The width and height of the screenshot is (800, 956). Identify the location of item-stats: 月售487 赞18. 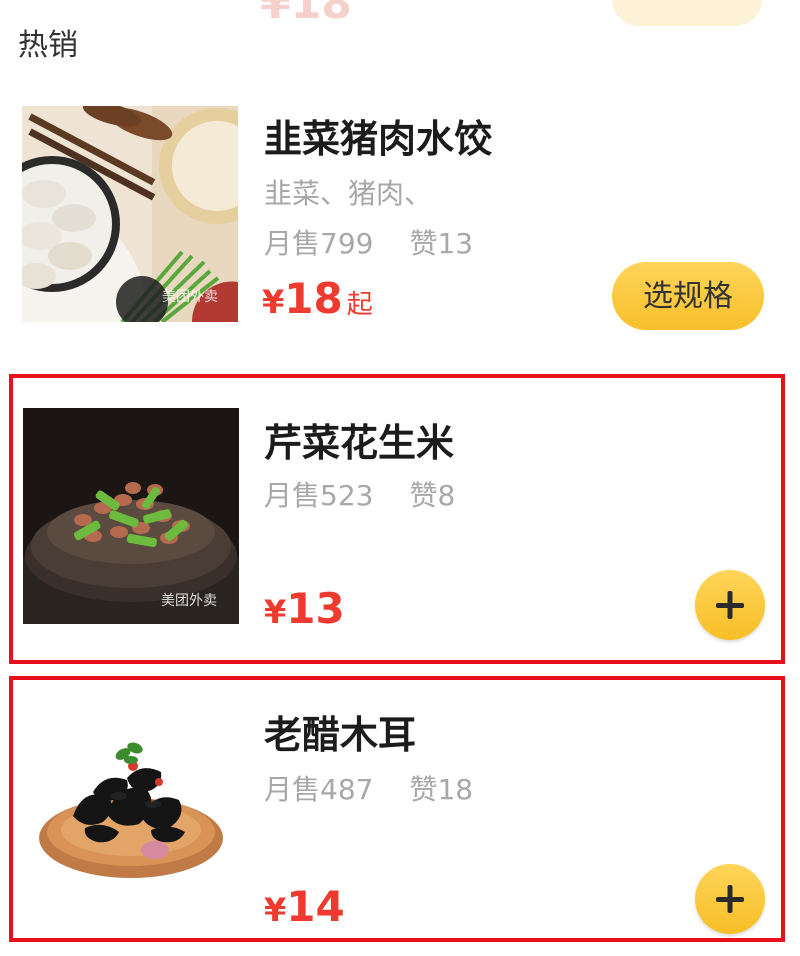
(368, 788).